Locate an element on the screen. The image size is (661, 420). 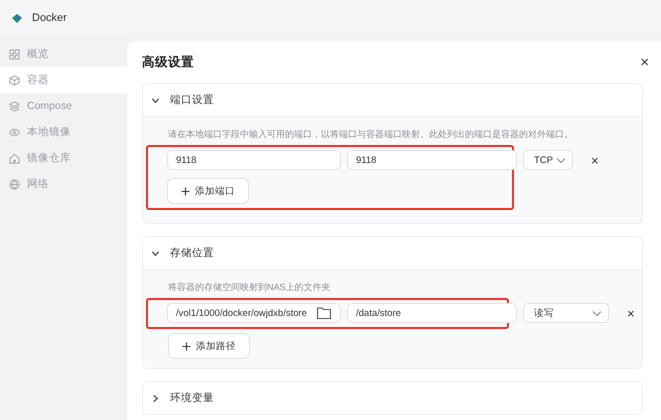
section-description: 将容器的存储空间映射到NAS上的文件夹 is located at coordinates (250, 287).